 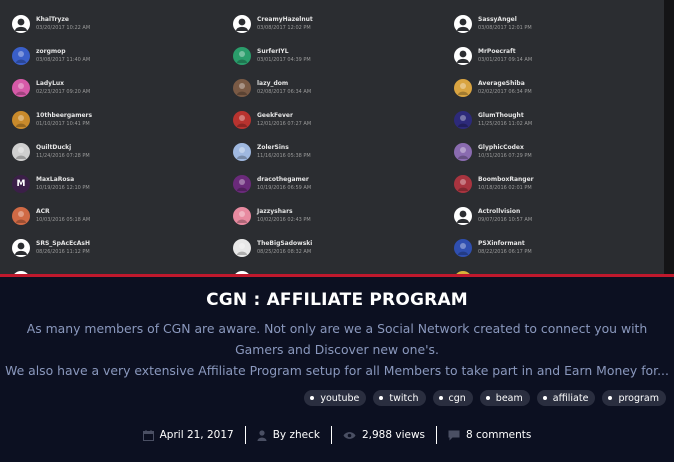 I want to click on member-item: zorgmop 03/08/2017 11:40 AM, so click(x=122, y=56).